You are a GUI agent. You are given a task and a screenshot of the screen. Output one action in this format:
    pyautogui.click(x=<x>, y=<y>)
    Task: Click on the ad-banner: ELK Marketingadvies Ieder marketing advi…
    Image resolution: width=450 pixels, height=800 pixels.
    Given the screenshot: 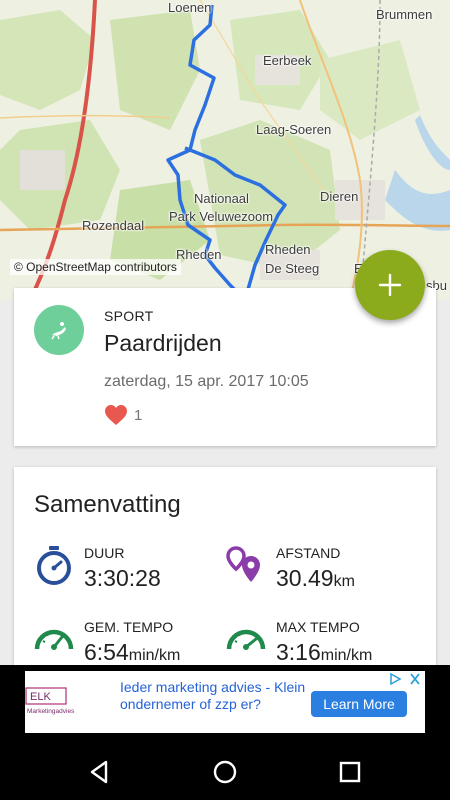 What is the action you would take?
    pyautogui.click(x=225, y=702)
    